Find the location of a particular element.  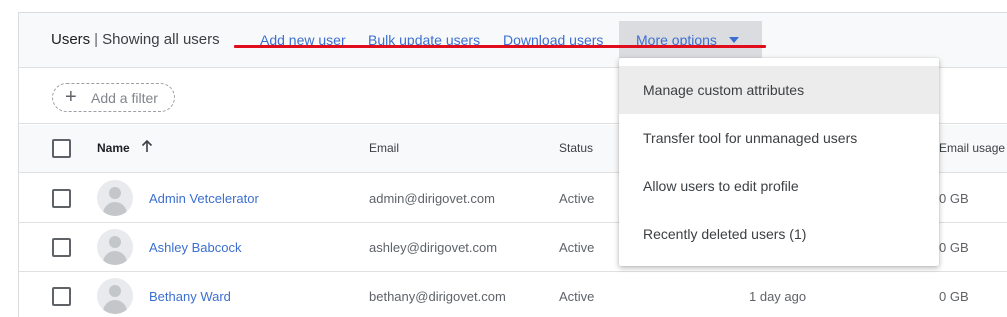

page-title: Users | Showing all users is located at coordinates (135, 39).